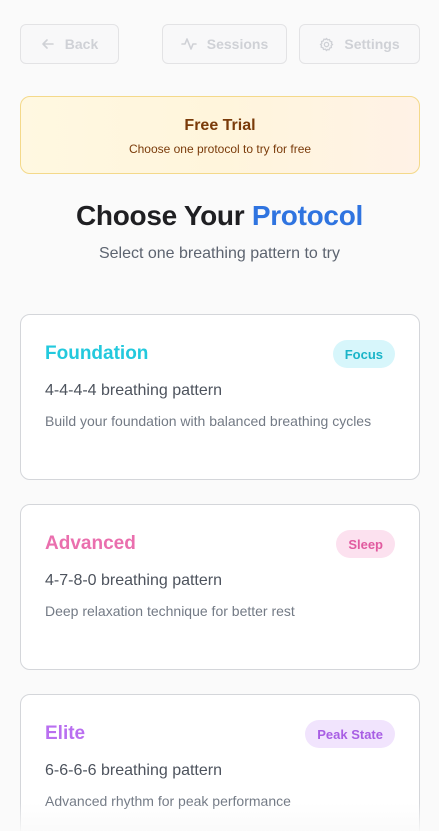 The width and height of the screenshot is (439, 831). Describe the element at coordinates (48, 44) in the screenshot. I see `arrow-left-icon` at that location.